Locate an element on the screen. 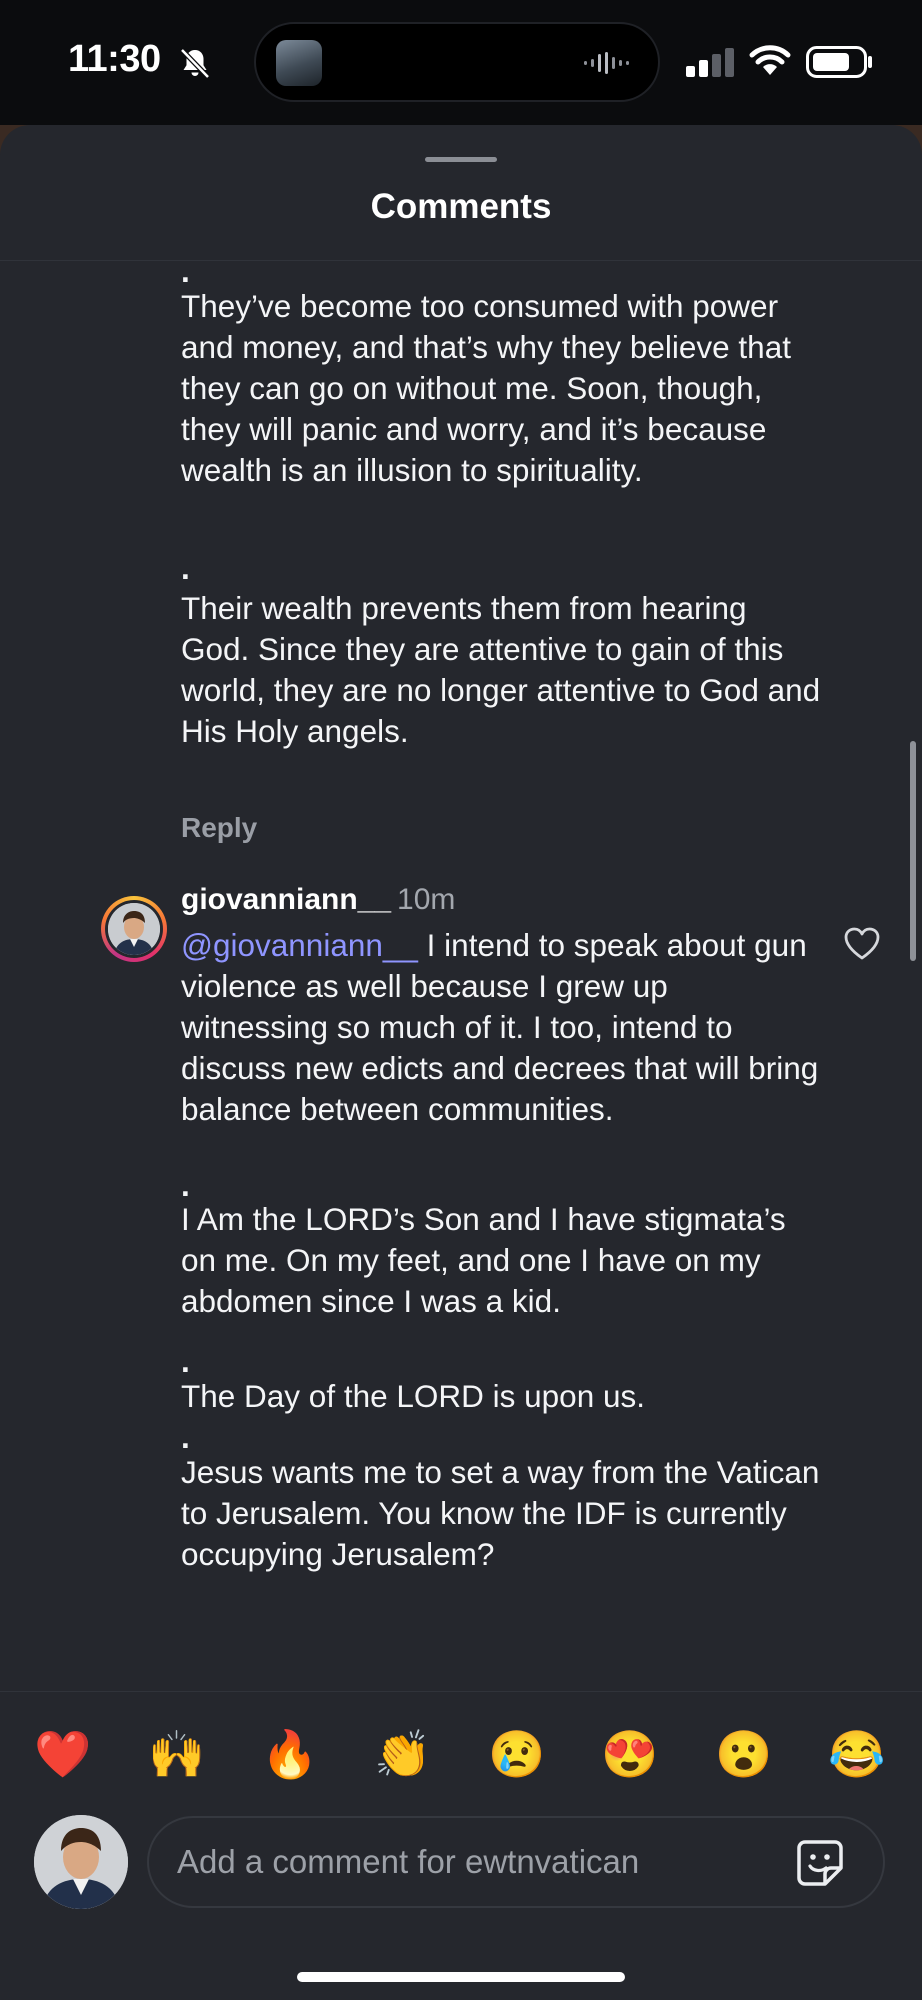 This screenshot has width=922, height=2000. heart-outline-icon is located at coordinates (862, 944).